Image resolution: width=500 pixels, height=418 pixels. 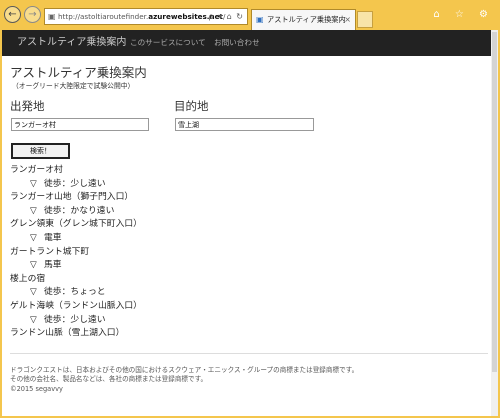 I want to click on close-icon: ×, so click(x=347, y=20).